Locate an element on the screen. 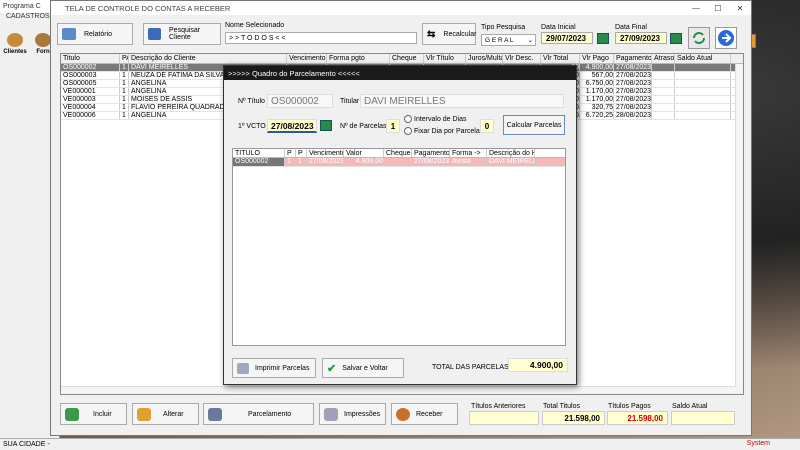 The width and height of the screenshot is (800, 450). column-header: Vlr Total is located at coordinates (560, 58).